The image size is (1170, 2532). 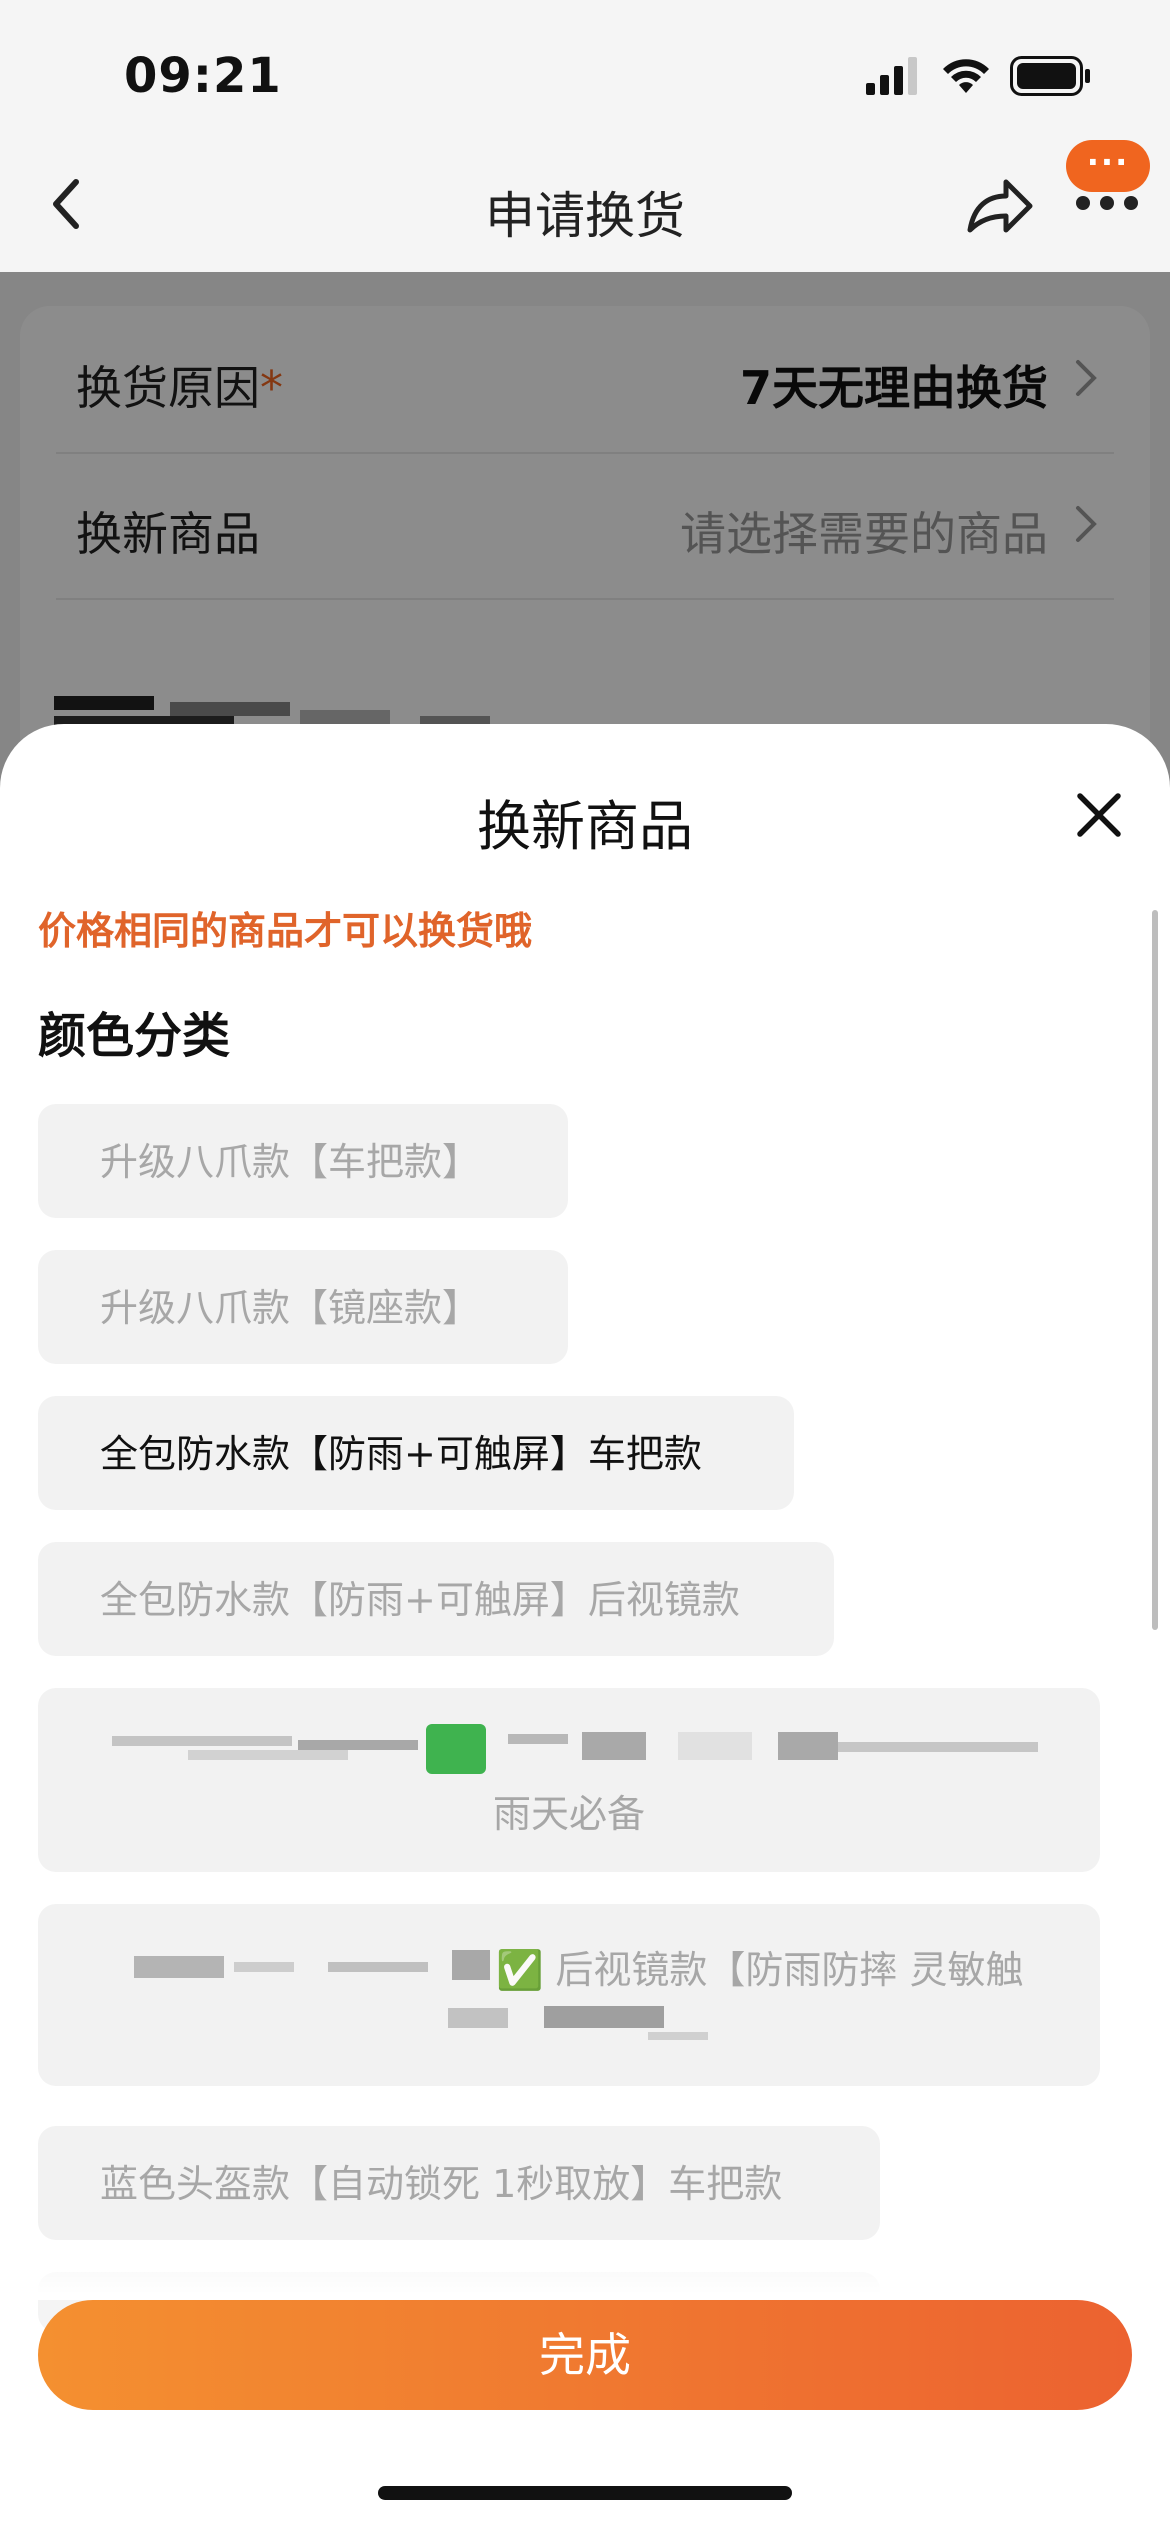 I want to click on status-bar: 09:21, so click(x=585, y=70).